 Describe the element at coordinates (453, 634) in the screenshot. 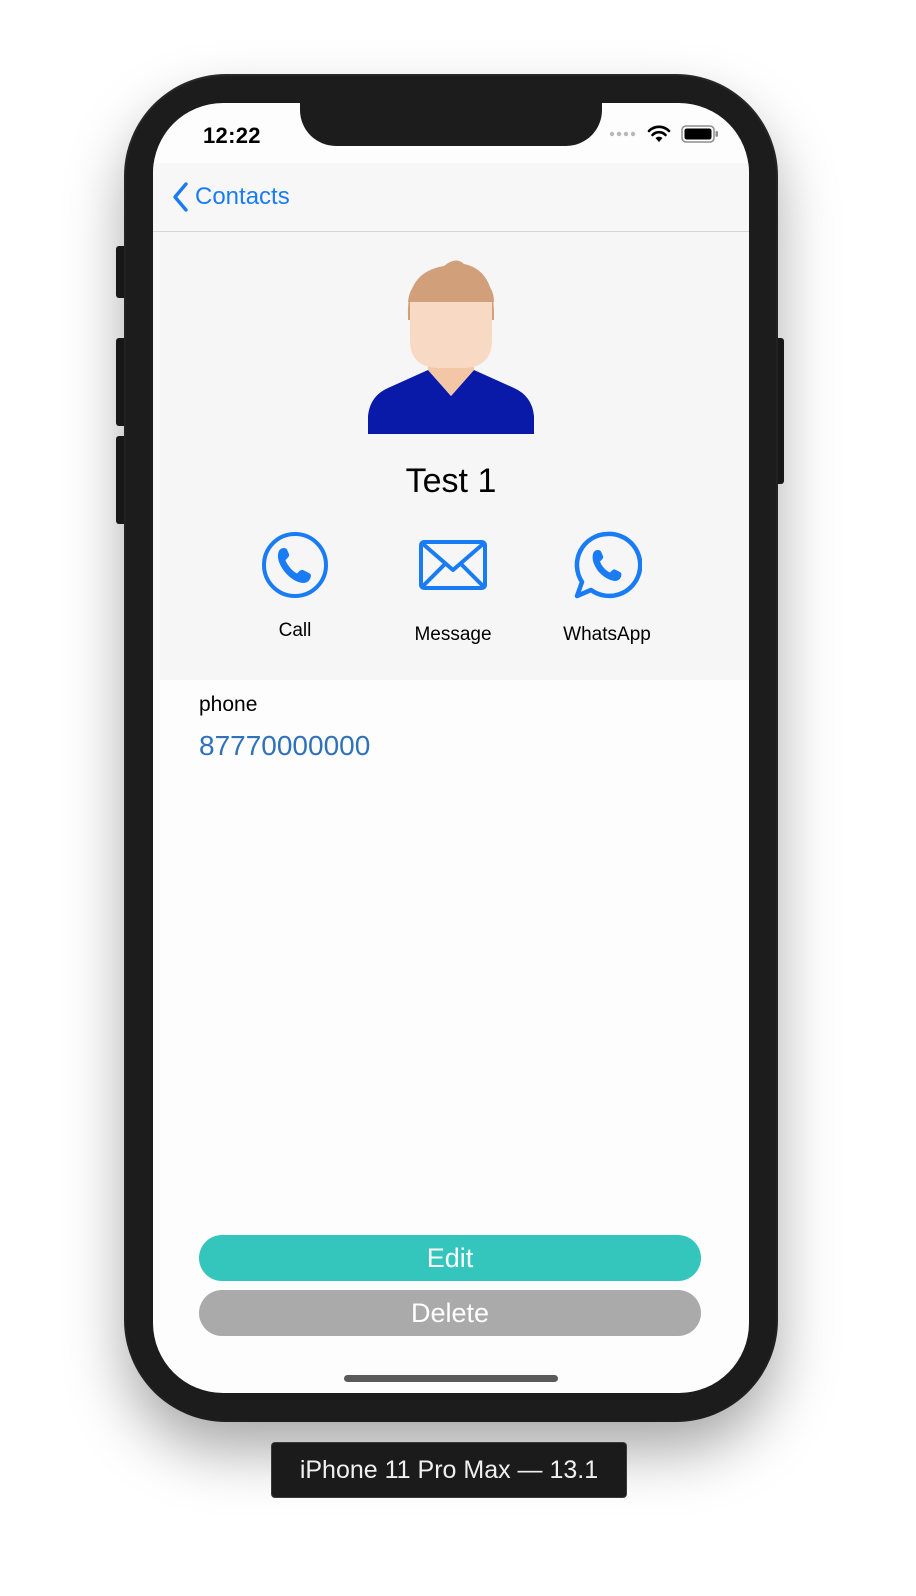

I see `message-label: Message` at that location.